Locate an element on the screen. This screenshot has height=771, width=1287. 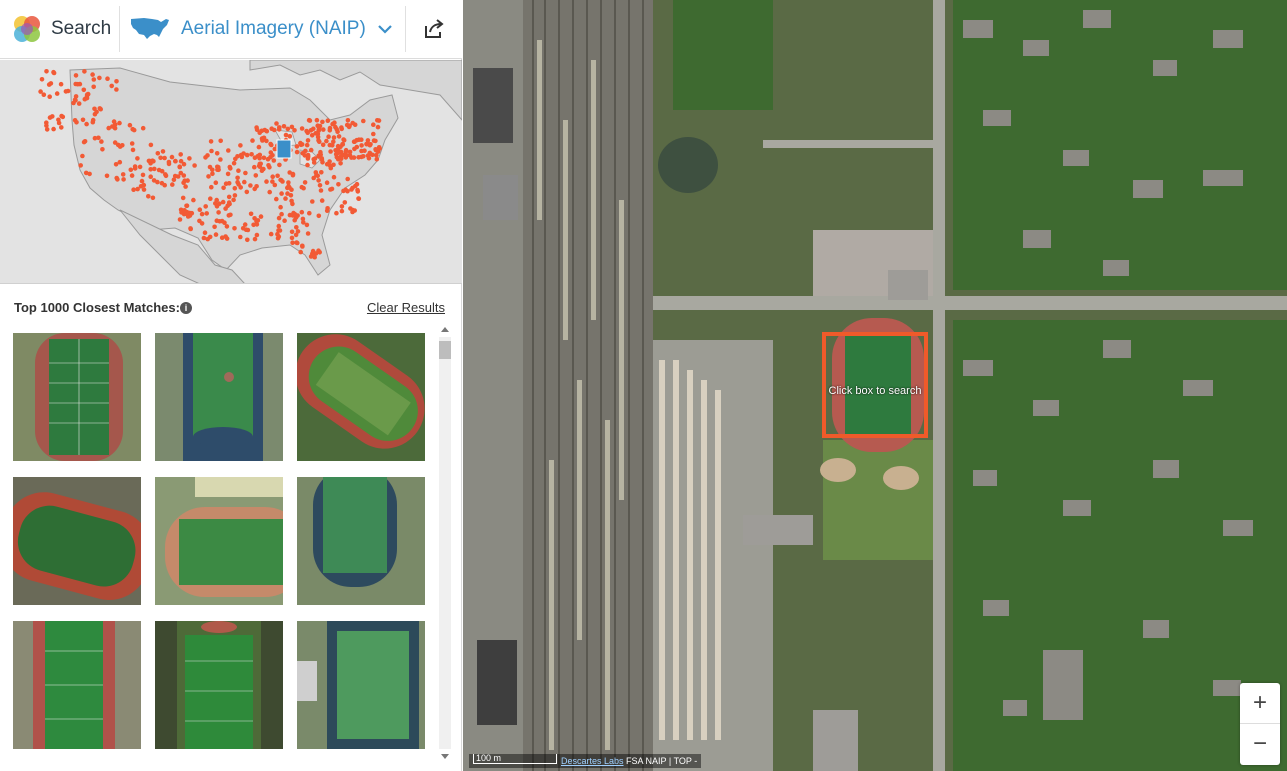
zoom-in-button: + is located at coordinates (1260, 703).